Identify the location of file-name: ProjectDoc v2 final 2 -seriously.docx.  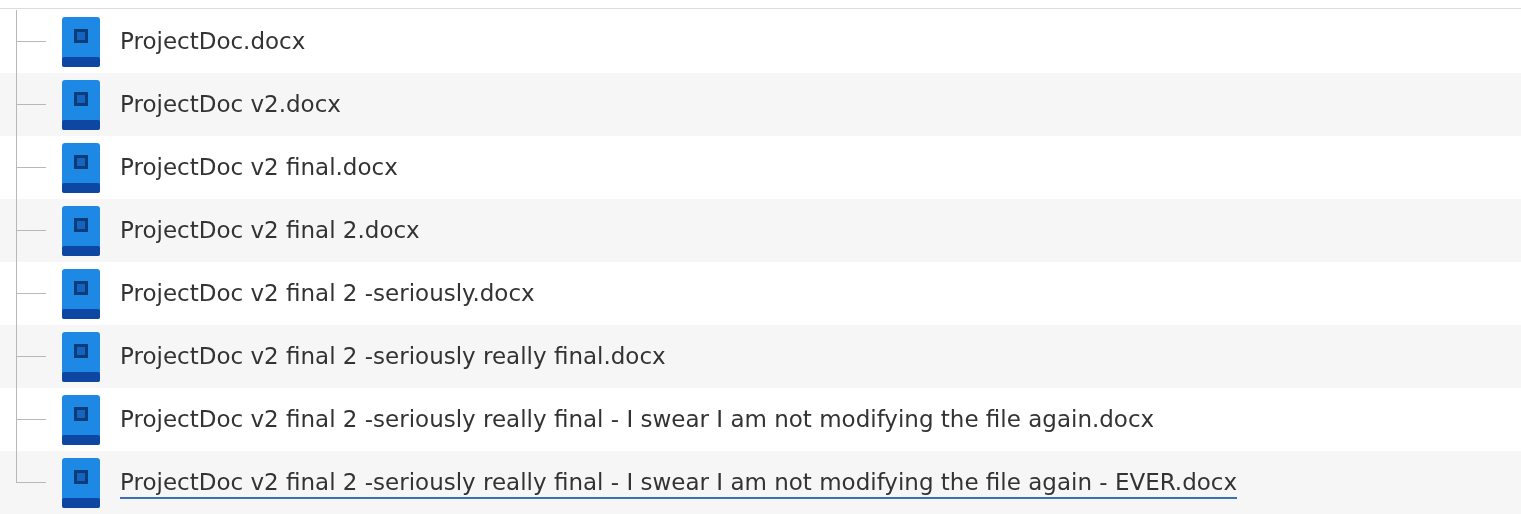
(327, 293).